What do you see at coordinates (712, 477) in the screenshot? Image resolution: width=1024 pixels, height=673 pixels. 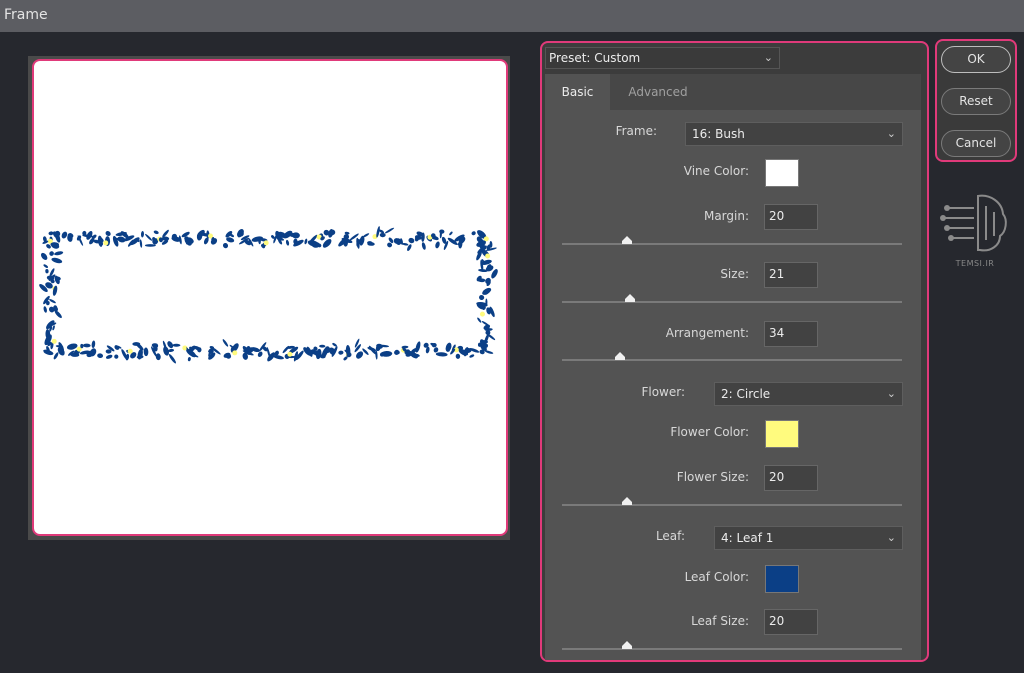 I see `flower-size-label: Flower Size:` at bounding box center [712, 477].